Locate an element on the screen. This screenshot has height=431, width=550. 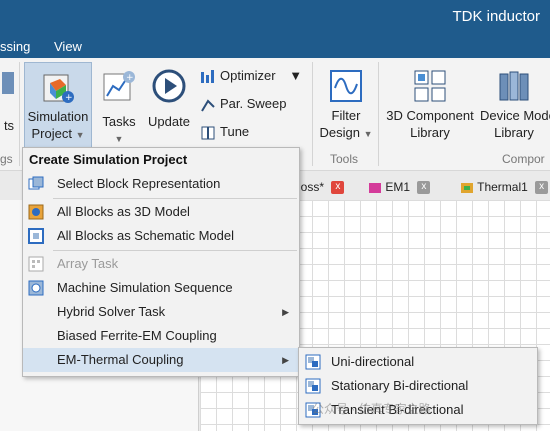
menu-item-array-task: Array Task is located at coordinates (161, 264).